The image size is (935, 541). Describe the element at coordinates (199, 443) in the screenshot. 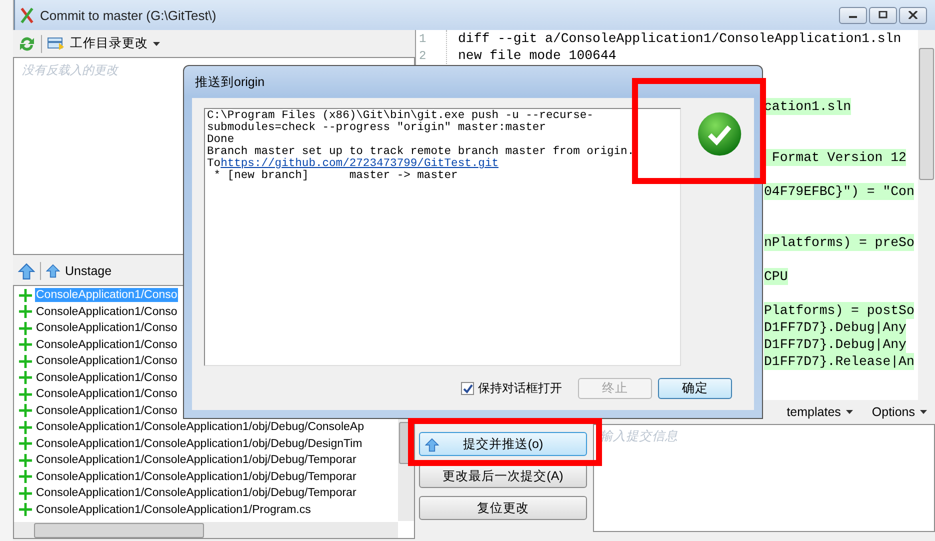

I see `file-item: ConsoleApplication1/ConsoleApplication1/obj/Debug/DesignTim` at that location.